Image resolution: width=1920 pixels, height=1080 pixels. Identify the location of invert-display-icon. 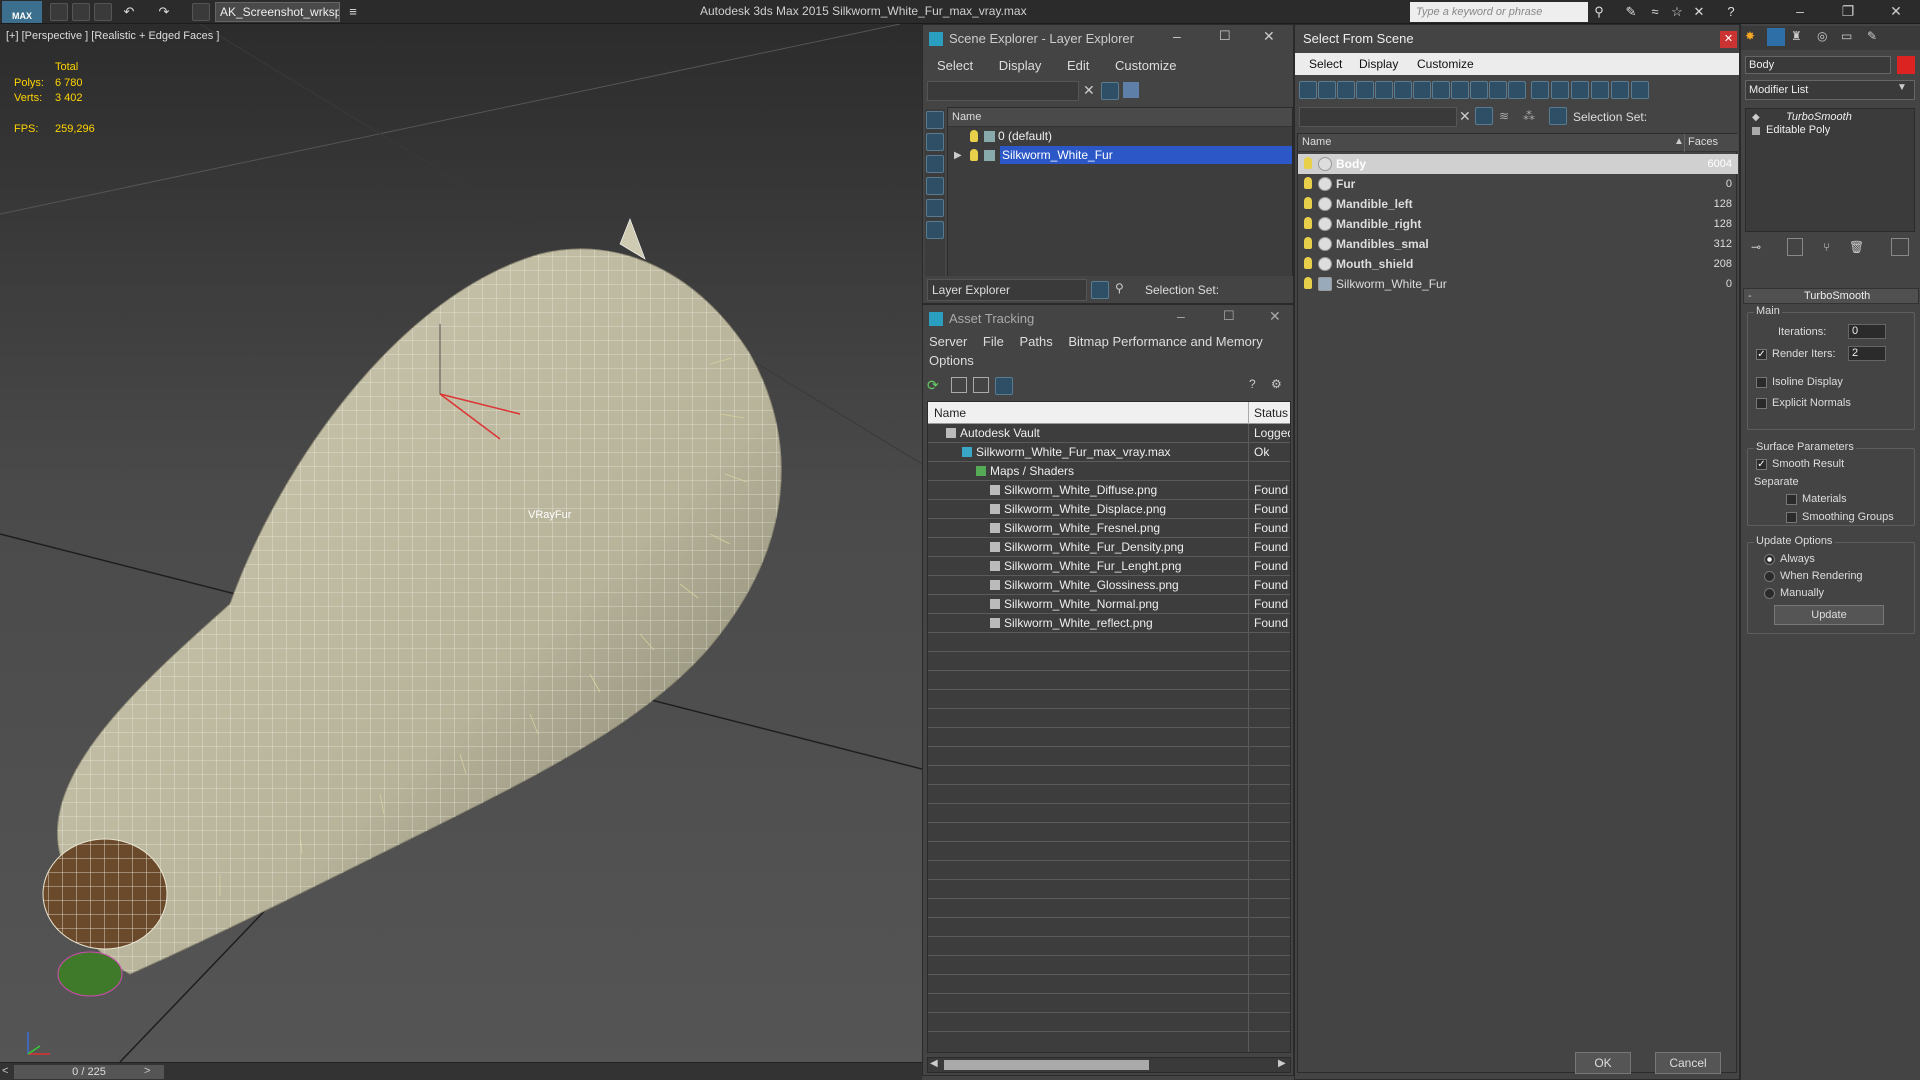
(1580, 90).